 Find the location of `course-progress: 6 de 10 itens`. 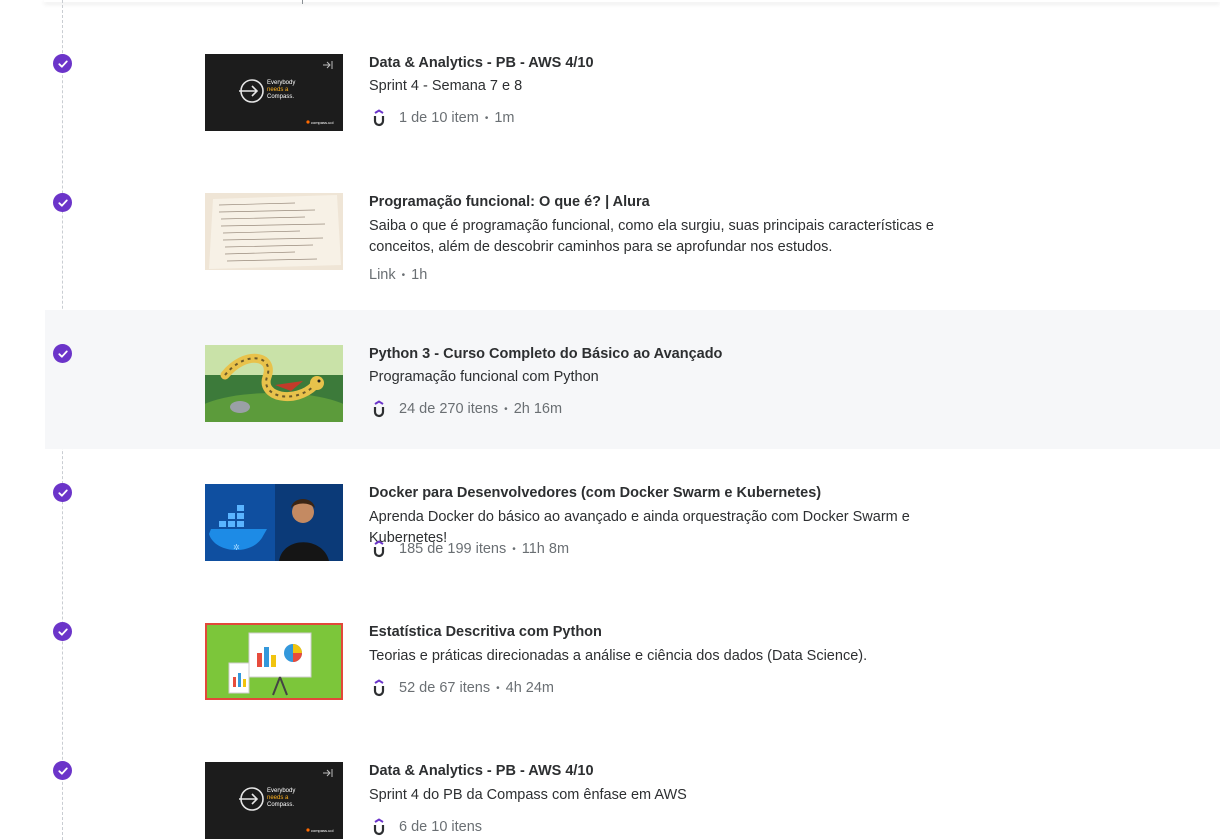

course-progress: 6 de 10 itens is located at coordinates (441, 827).